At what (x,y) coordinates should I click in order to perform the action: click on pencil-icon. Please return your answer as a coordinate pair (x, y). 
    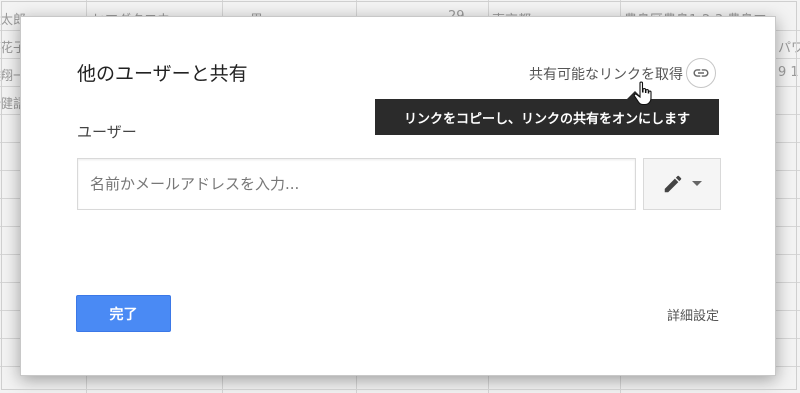
    Looking at the image, I should click on (673, 184).